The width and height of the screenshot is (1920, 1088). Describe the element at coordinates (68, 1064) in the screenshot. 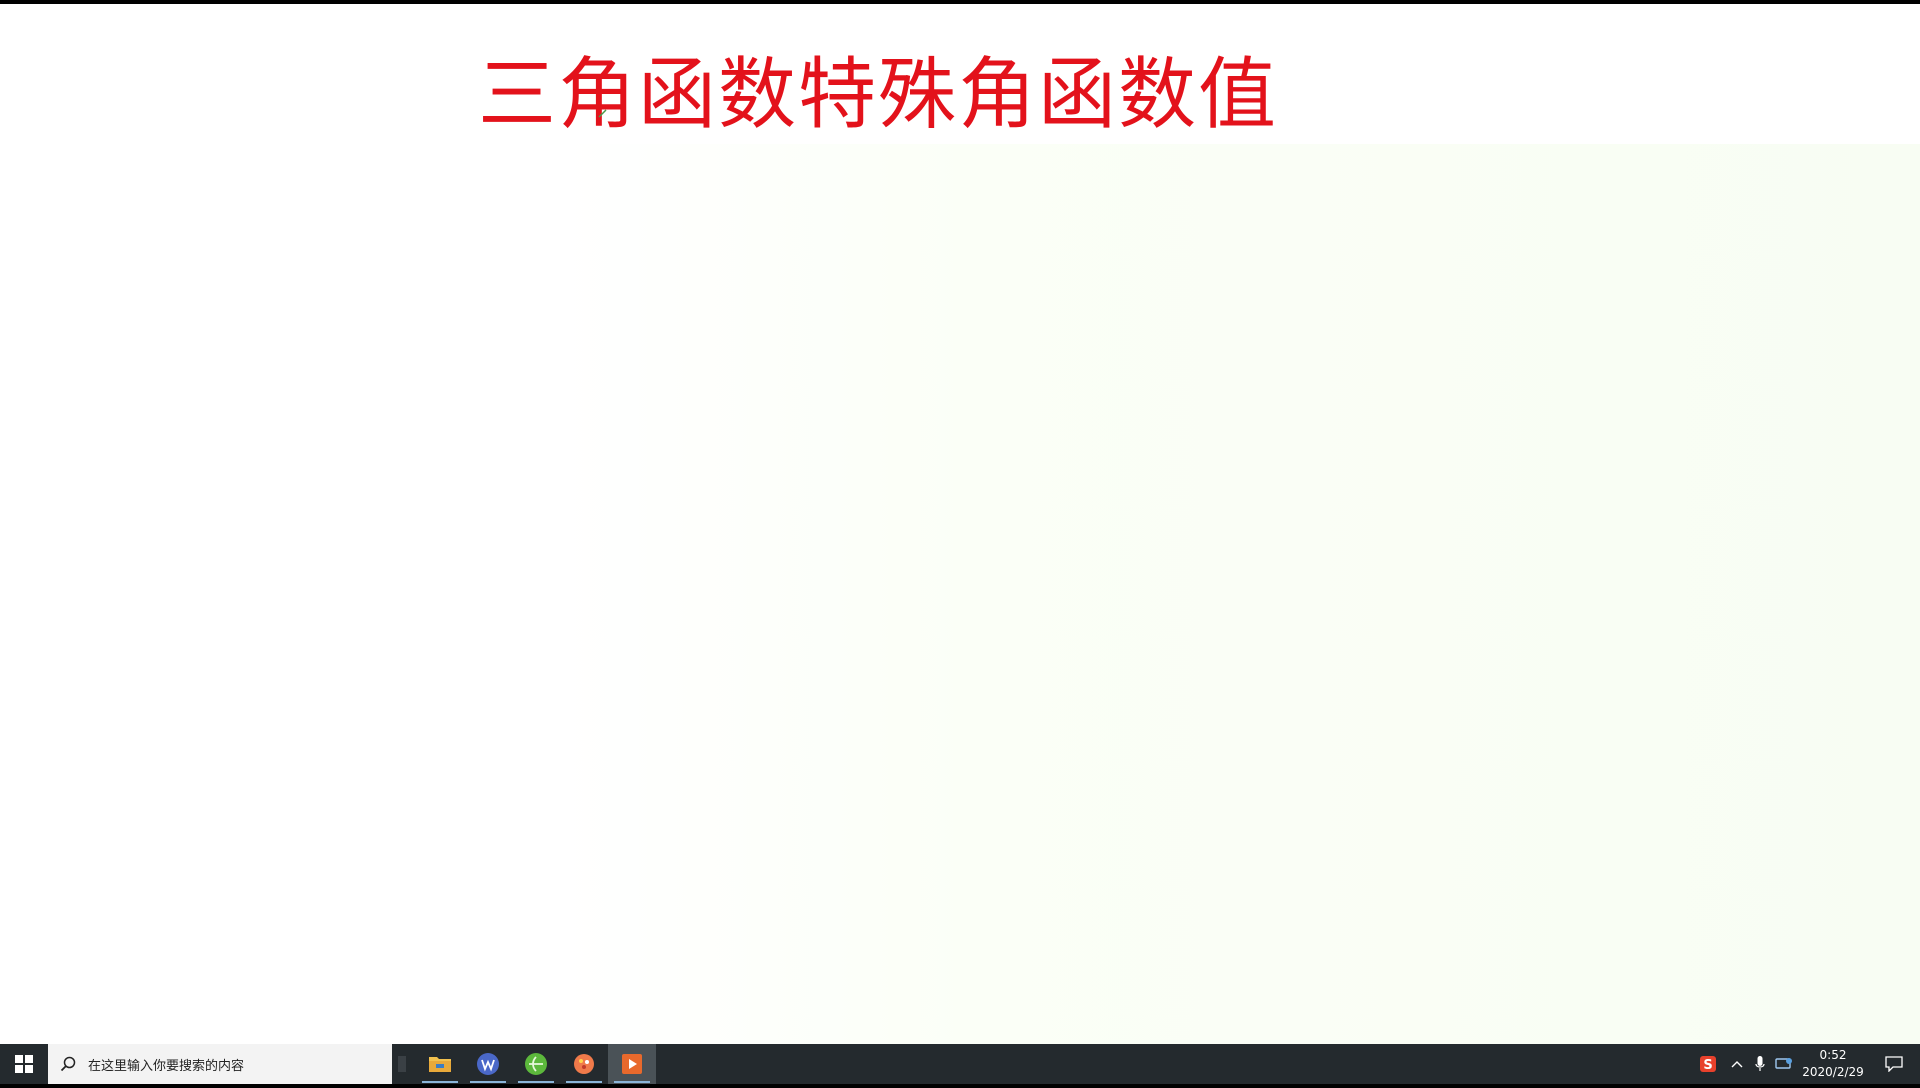

I see `search-icon` at that location.